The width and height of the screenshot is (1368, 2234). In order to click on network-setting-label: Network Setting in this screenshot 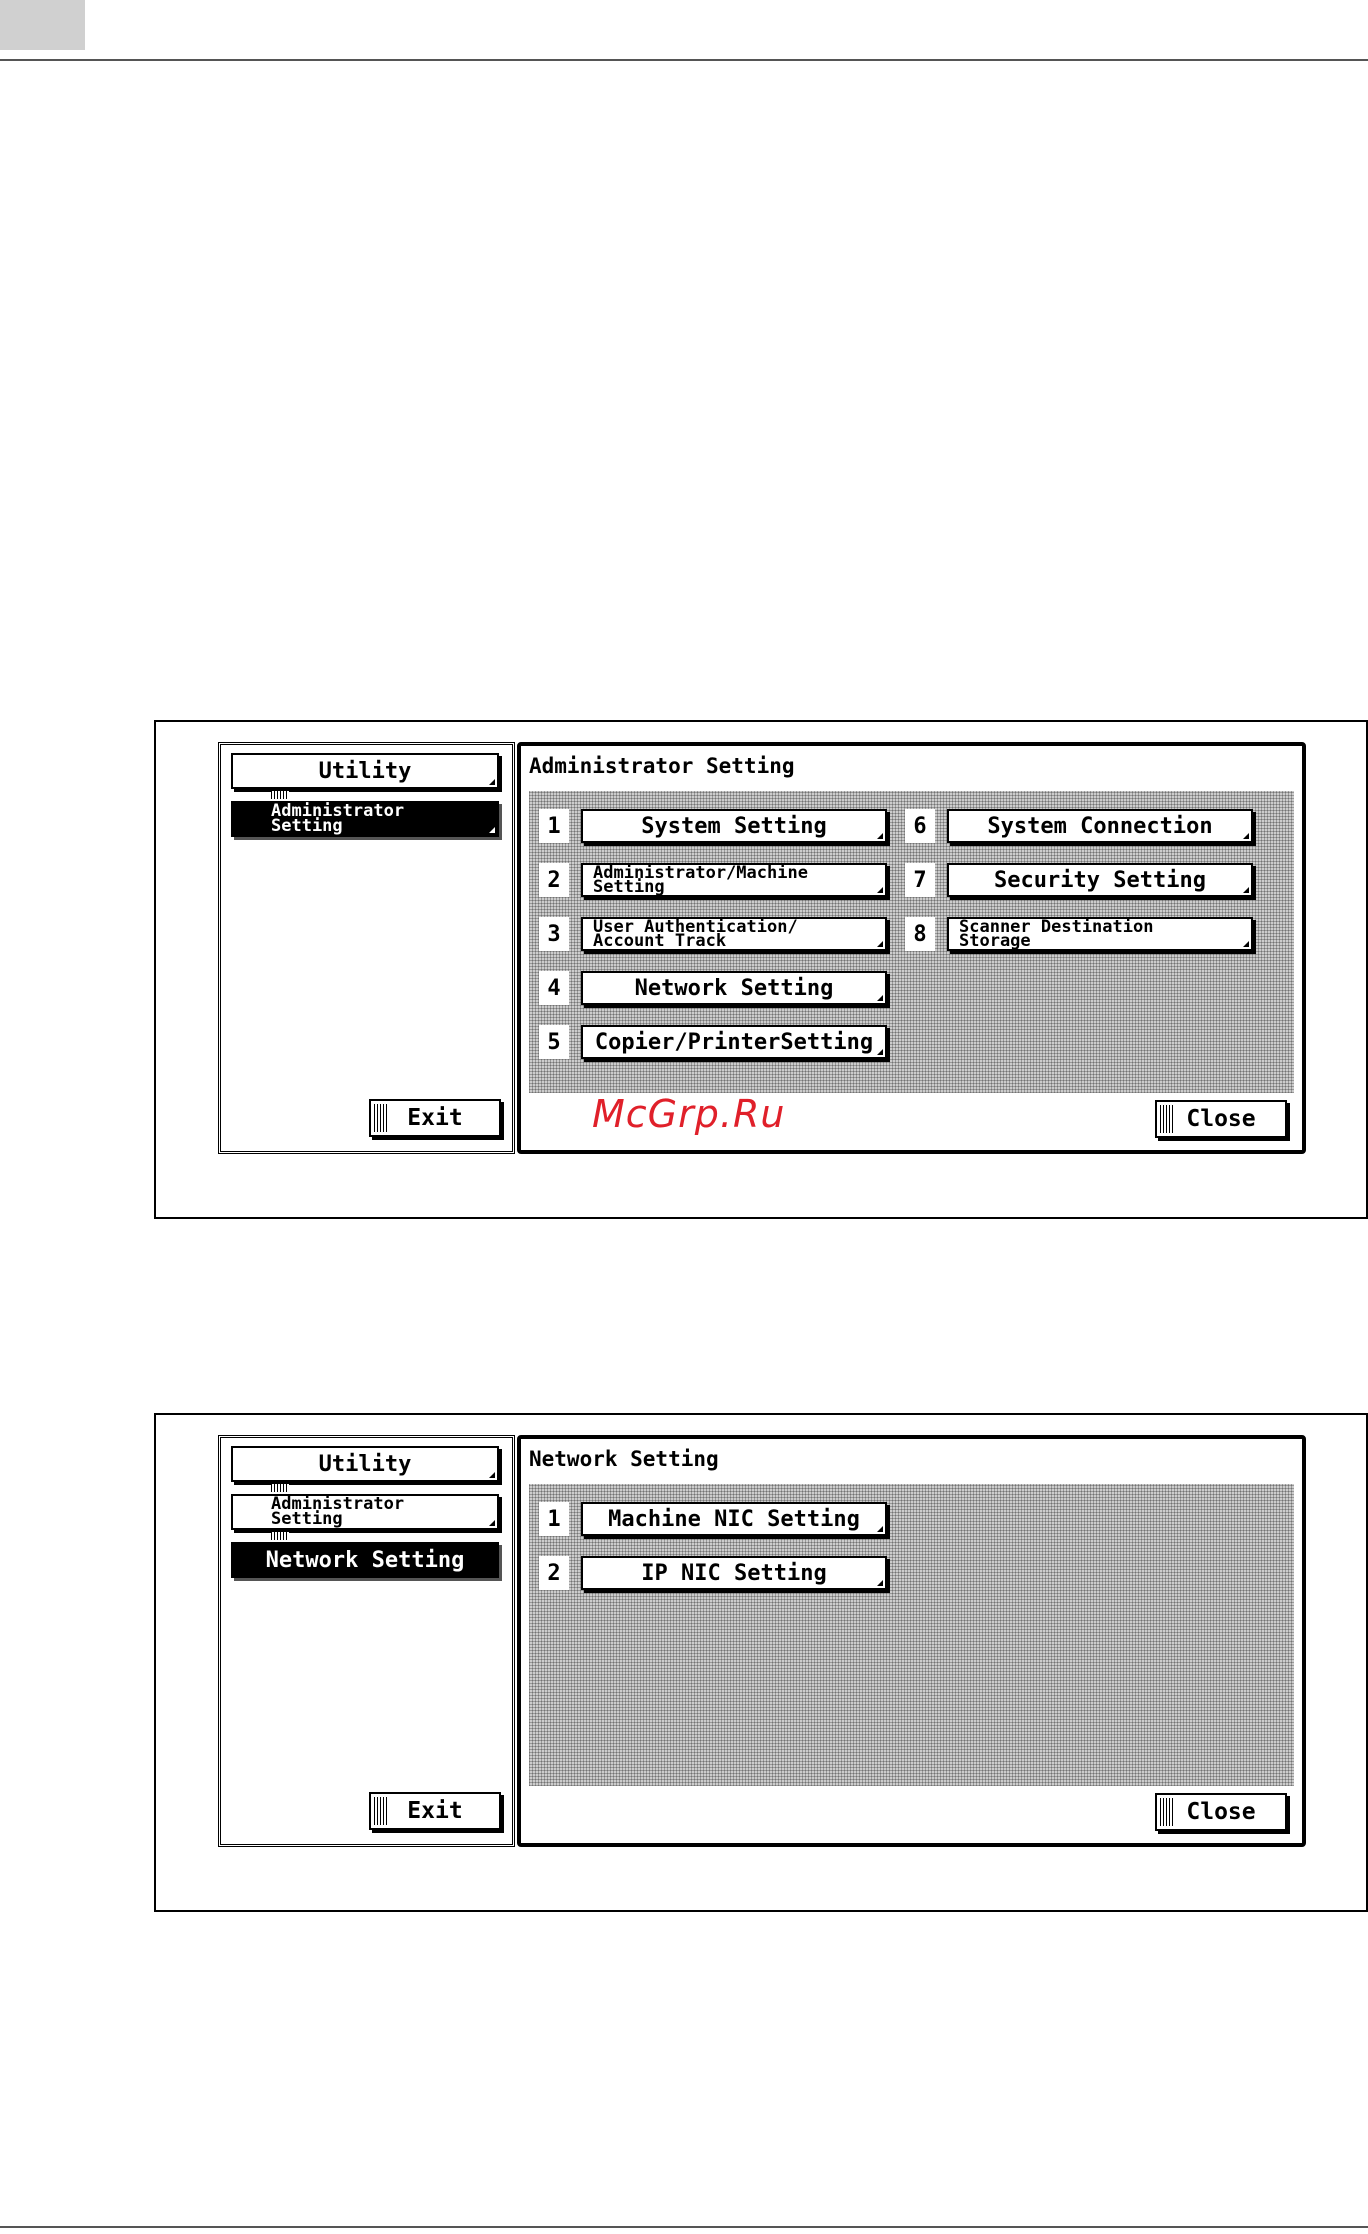, I will do `click(734, 988)`.